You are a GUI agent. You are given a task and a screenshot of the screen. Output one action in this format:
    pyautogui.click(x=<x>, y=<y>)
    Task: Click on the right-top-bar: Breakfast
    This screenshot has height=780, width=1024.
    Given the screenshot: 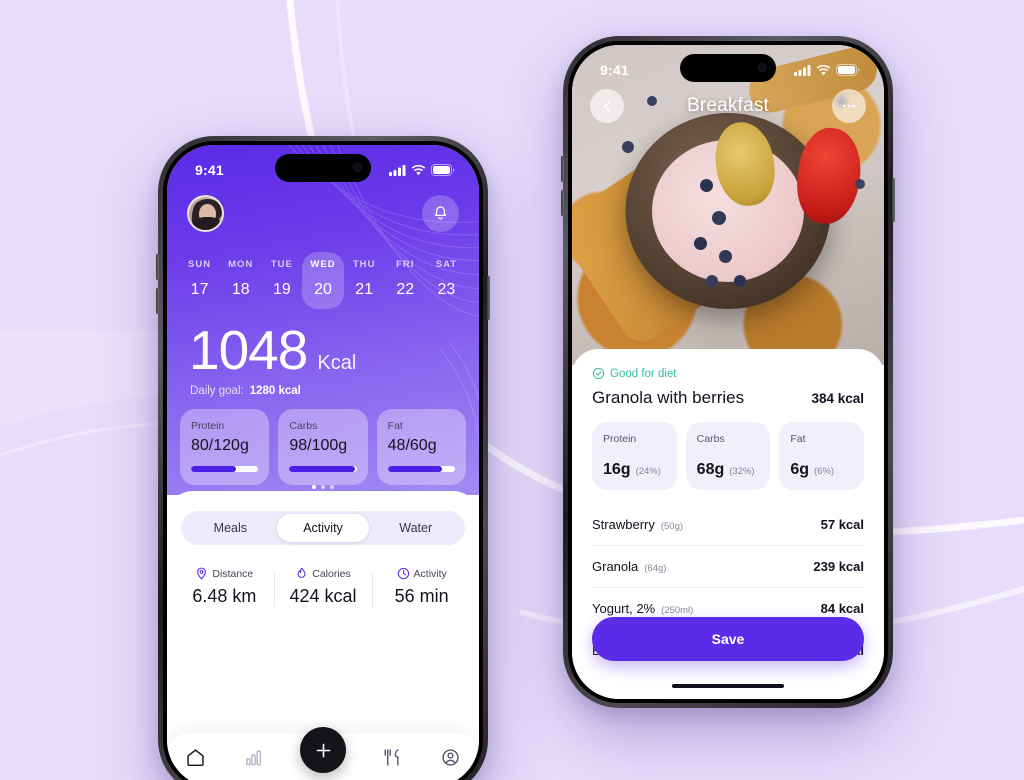 What is the action you would take?
    pyautogui.click(x=728, y=106)
    